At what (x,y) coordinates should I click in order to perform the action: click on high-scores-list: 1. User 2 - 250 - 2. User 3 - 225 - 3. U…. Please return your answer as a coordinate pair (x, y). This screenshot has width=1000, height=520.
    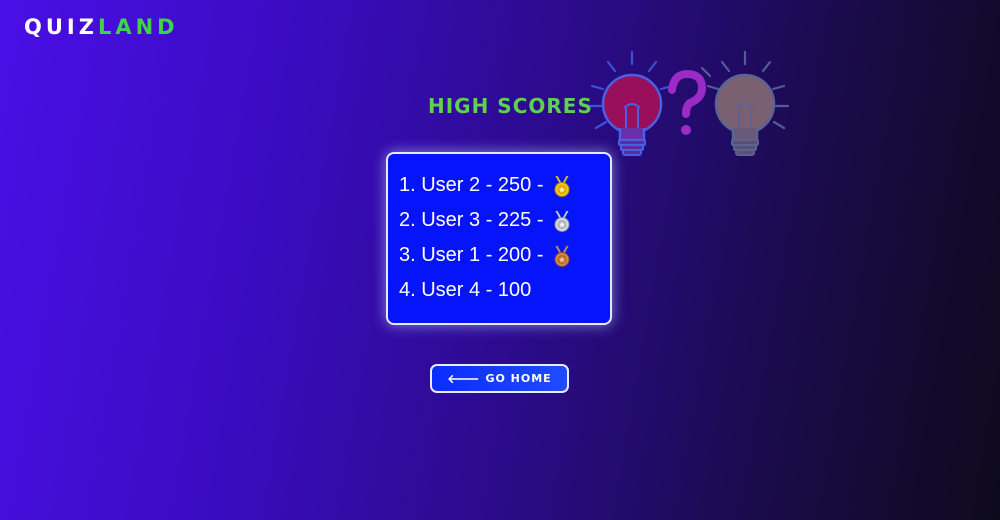
    Looking at the image, I should click on (499, 238).